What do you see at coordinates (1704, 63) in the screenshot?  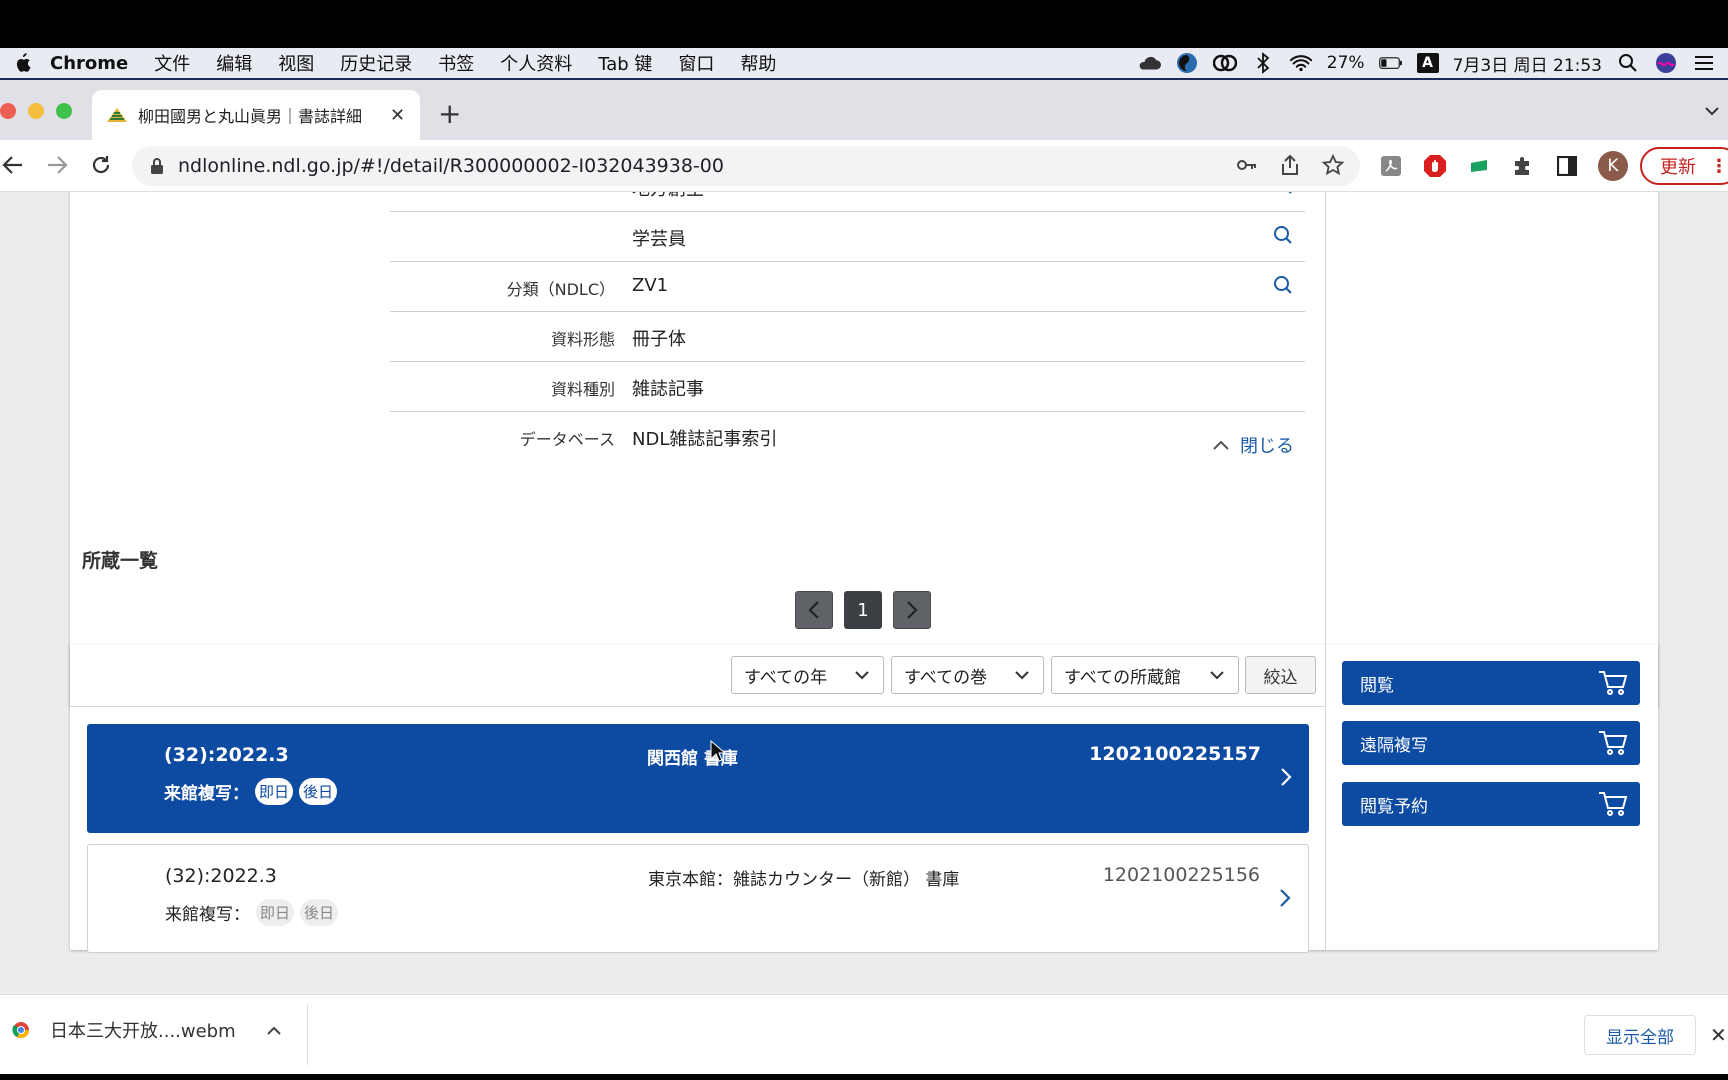 I see `control-center-icon` at bounding box center [1704, 63].